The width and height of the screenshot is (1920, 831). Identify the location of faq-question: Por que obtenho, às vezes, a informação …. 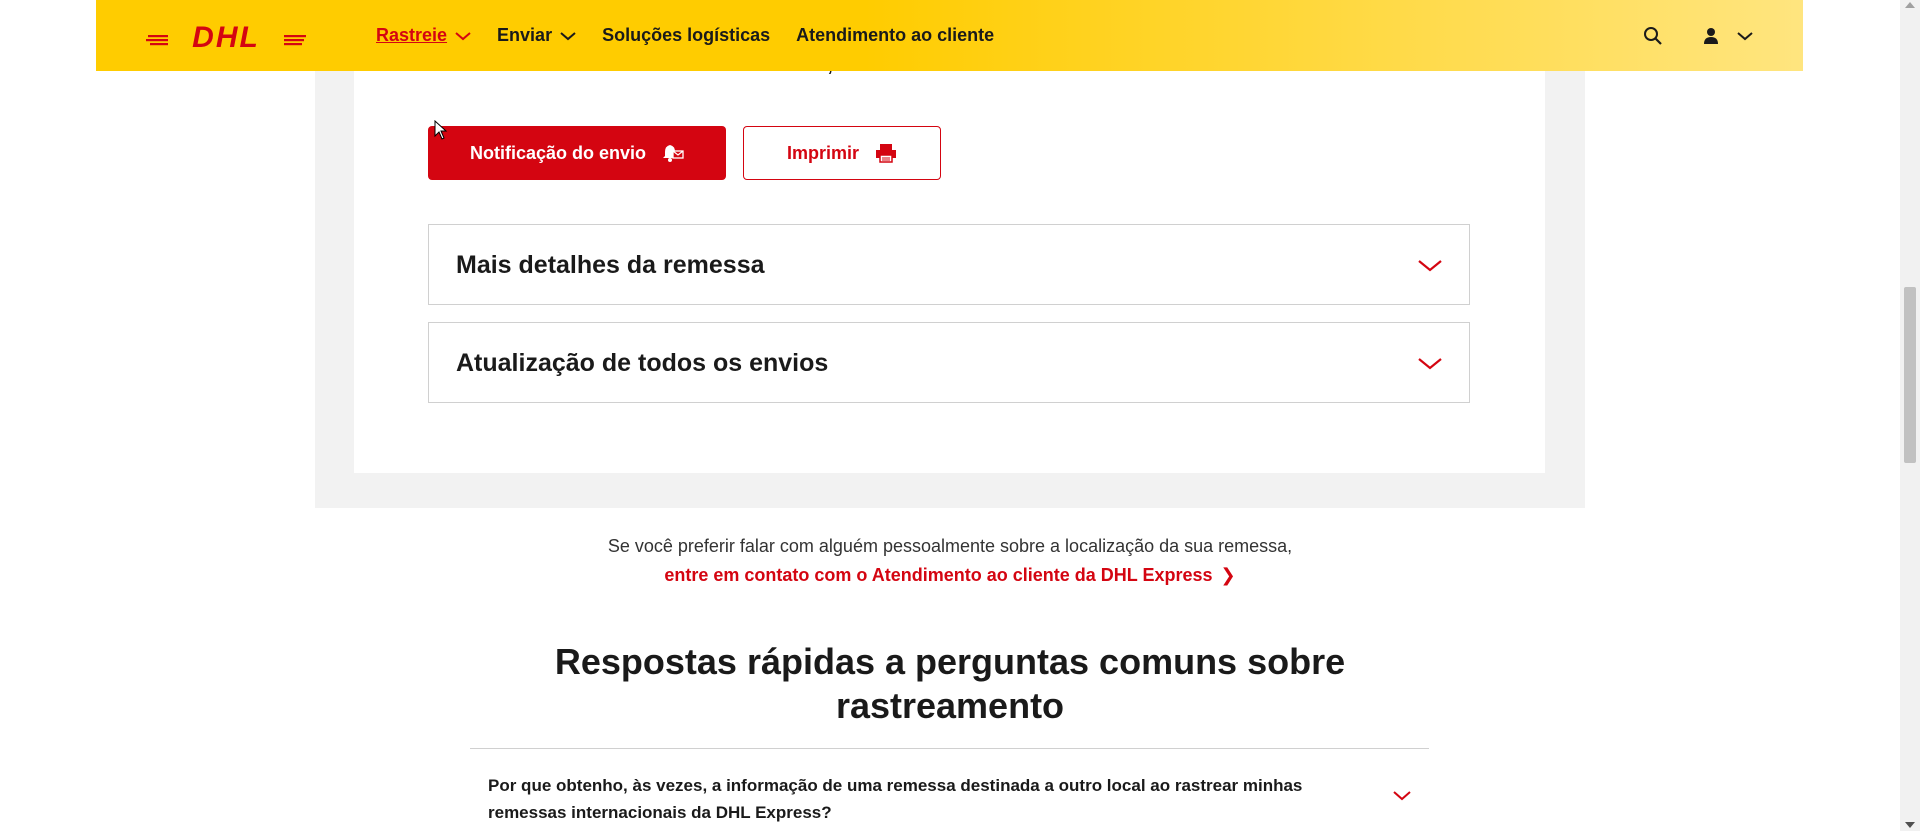
(928, 799).